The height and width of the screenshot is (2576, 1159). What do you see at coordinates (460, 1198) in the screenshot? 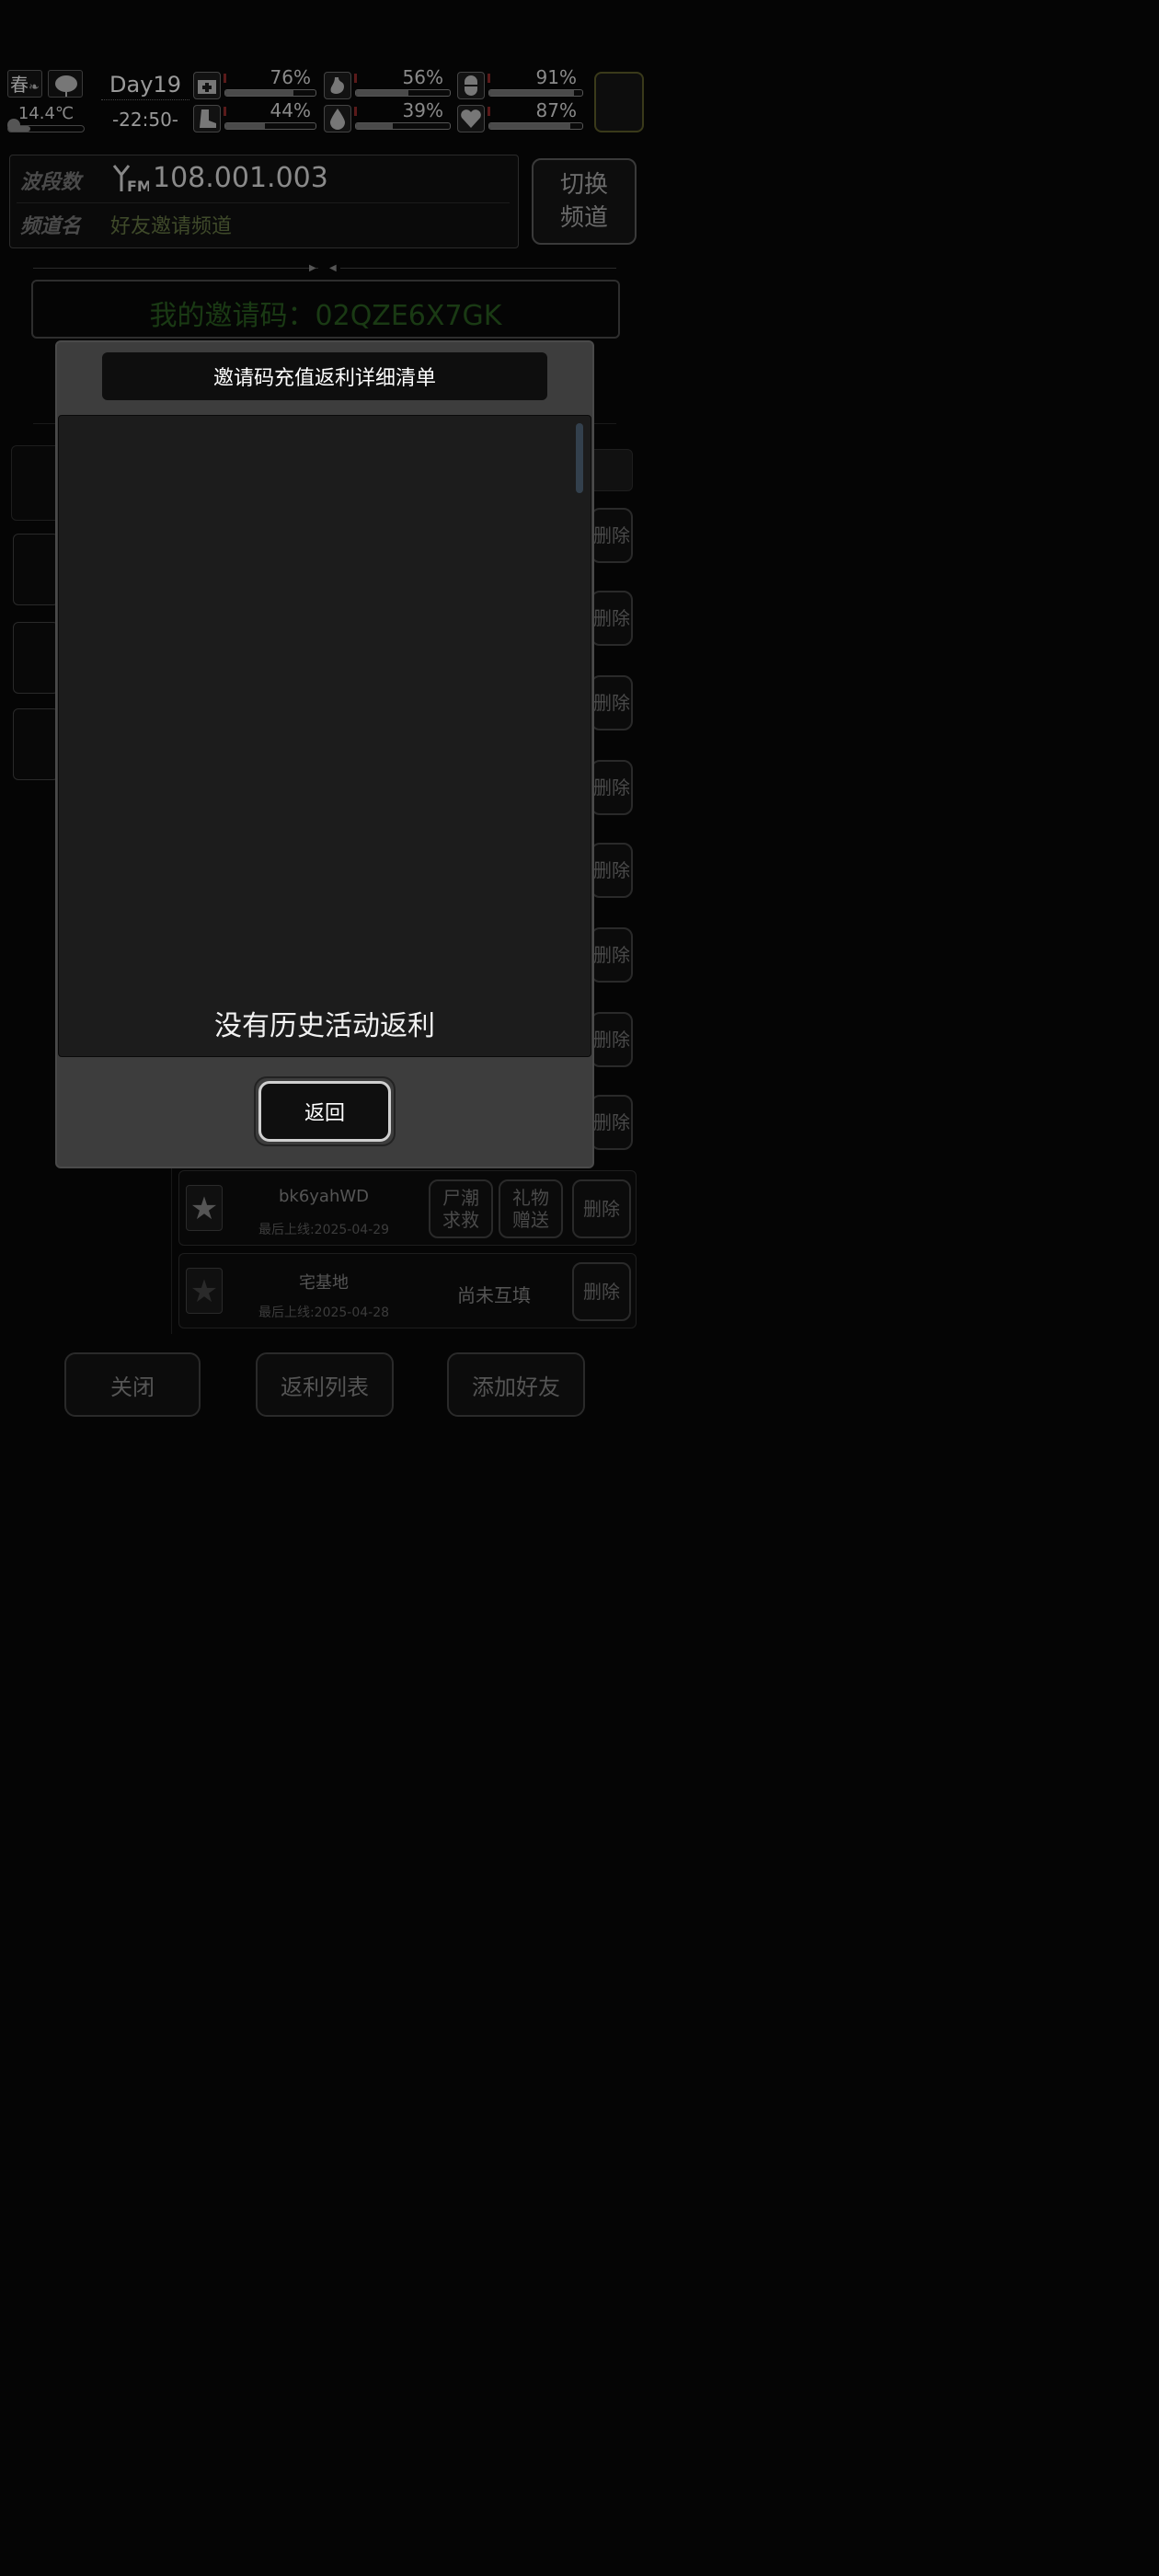
I see `help-line-1: 尸潮` at bounding box center [460, 1198].